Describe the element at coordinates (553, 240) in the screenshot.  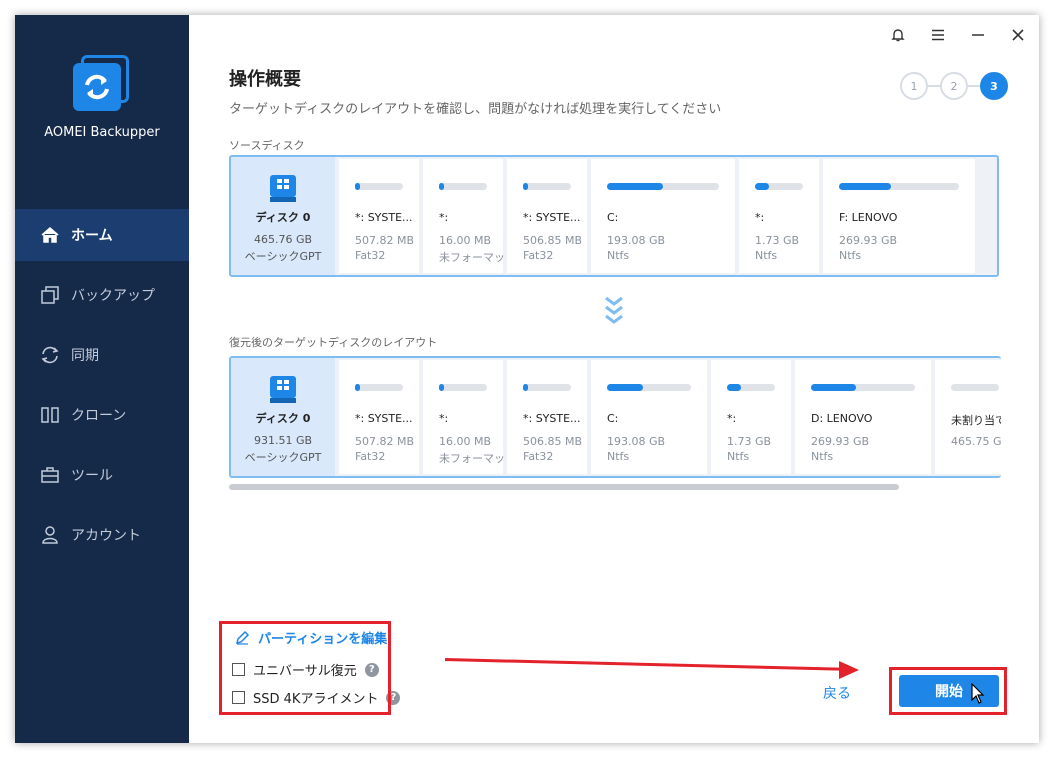
I see `partition-size: 506.85 MB` at that location.